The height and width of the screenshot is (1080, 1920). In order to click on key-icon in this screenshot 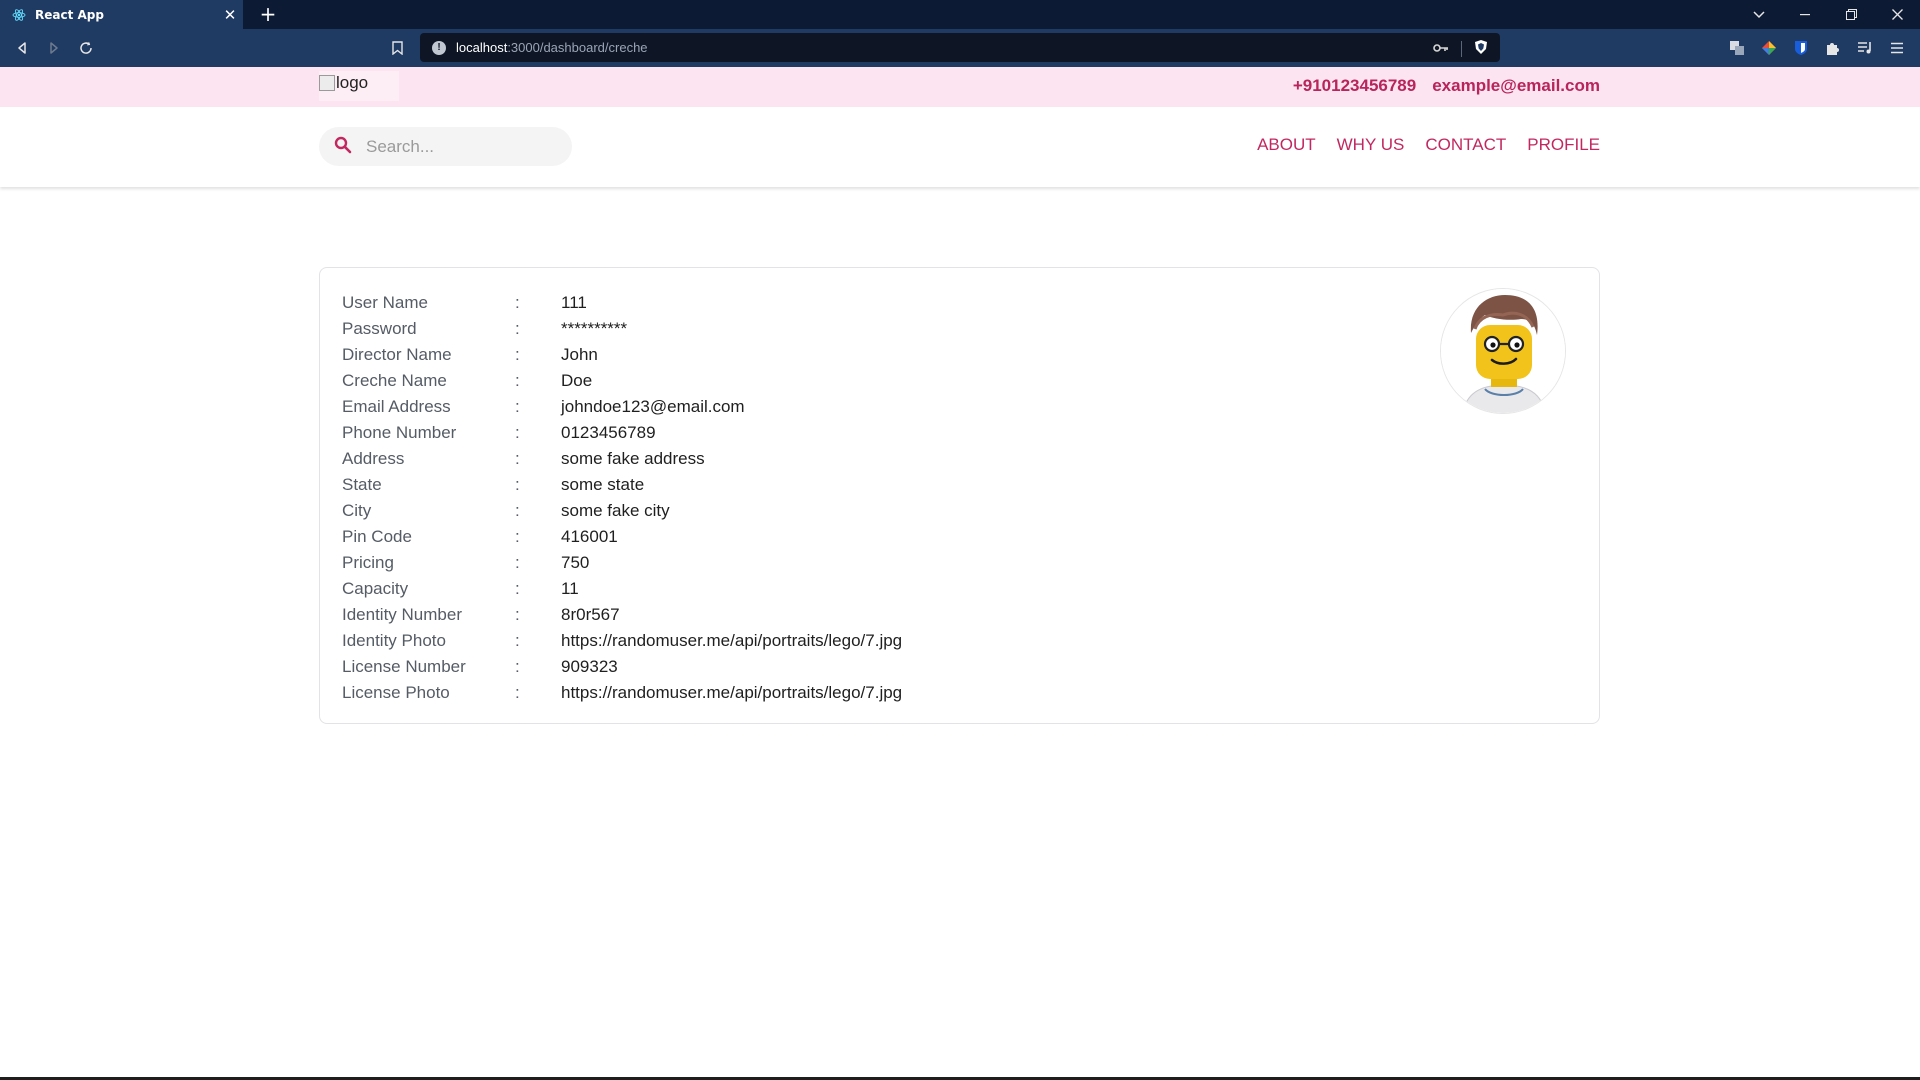, I will do `click(1441, 48)`.